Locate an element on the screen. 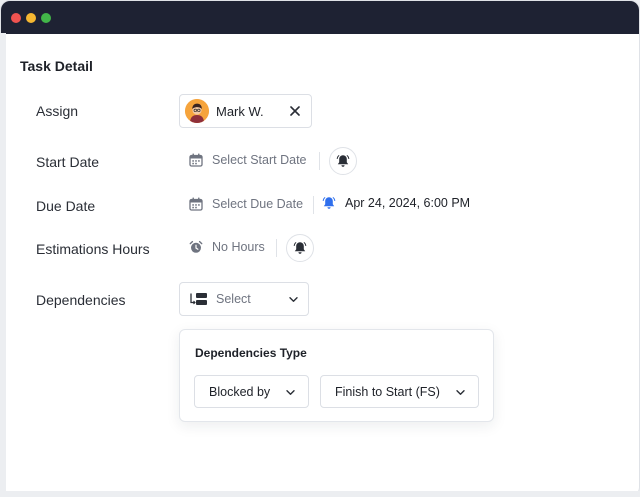 The image size is (640, 497). window-minimize-button is located at coordinates (31, 18).